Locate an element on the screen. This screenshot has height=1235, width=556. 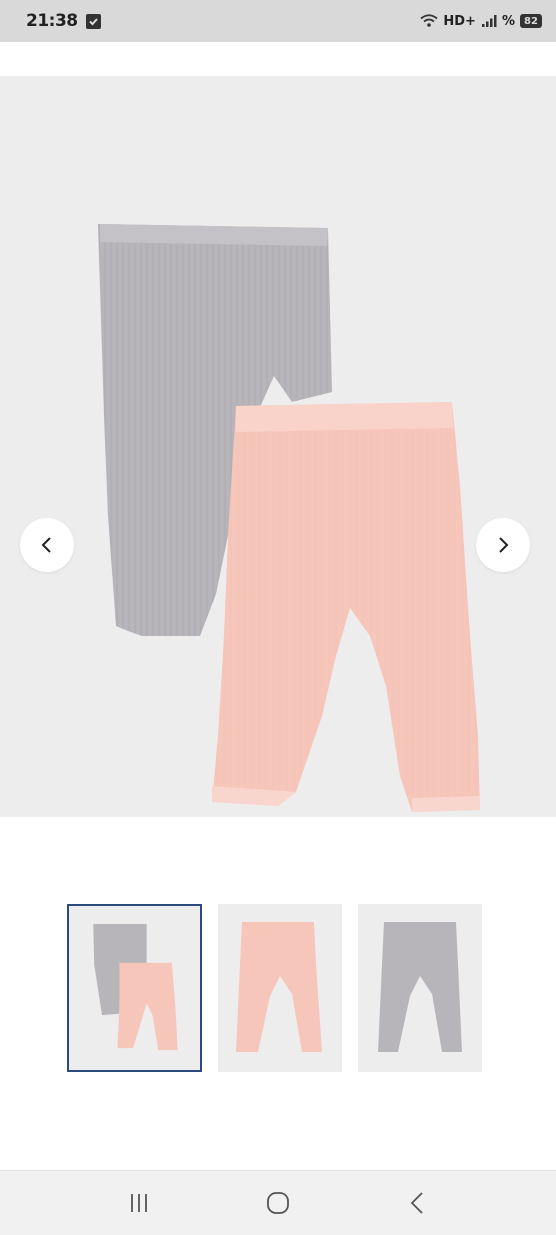
home-icon is located at coordinates (278, 1203).